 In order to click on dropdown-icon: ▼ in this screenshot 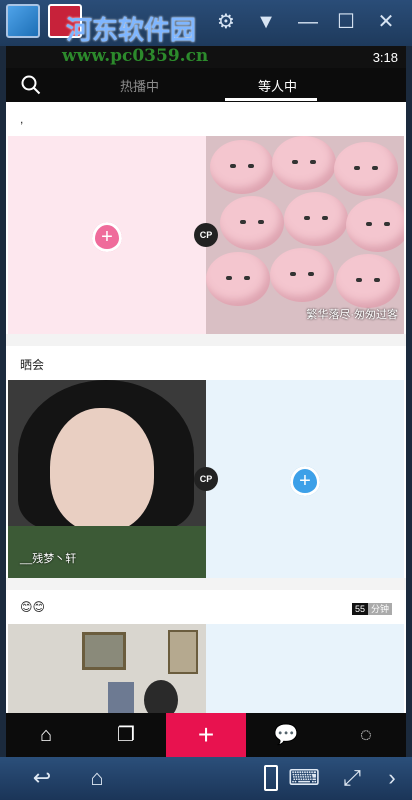, I will do `click(266, 22)`.